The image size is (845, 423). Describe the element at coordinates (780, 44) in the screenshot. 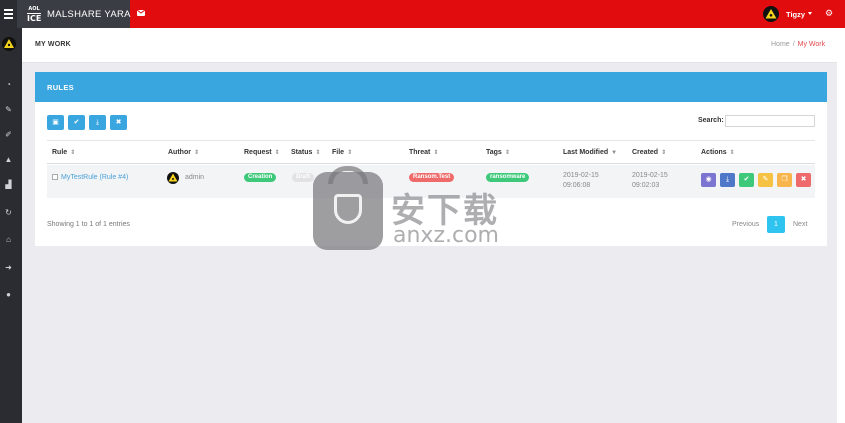

I see `breadcrumb-home: Home` at that location.